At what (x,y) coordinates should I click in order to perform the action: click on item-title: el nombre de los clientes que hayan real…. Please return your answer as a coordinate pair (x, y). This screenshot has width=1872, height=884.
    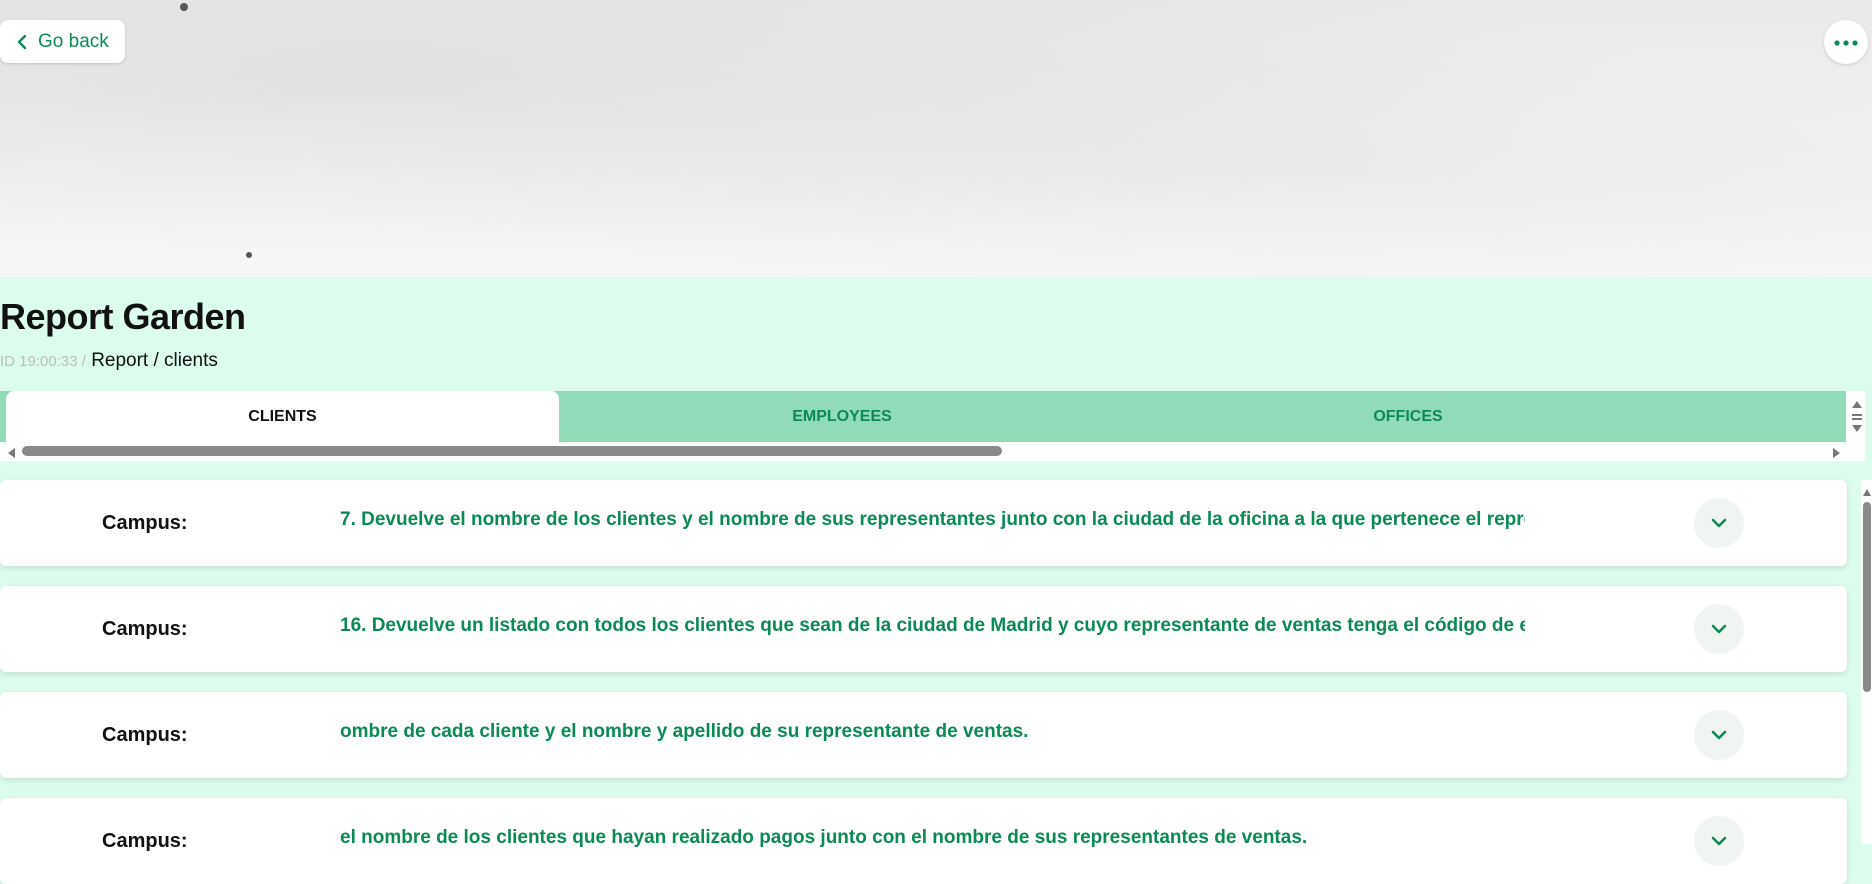
    Looking at the image, I should click on (824, 837).